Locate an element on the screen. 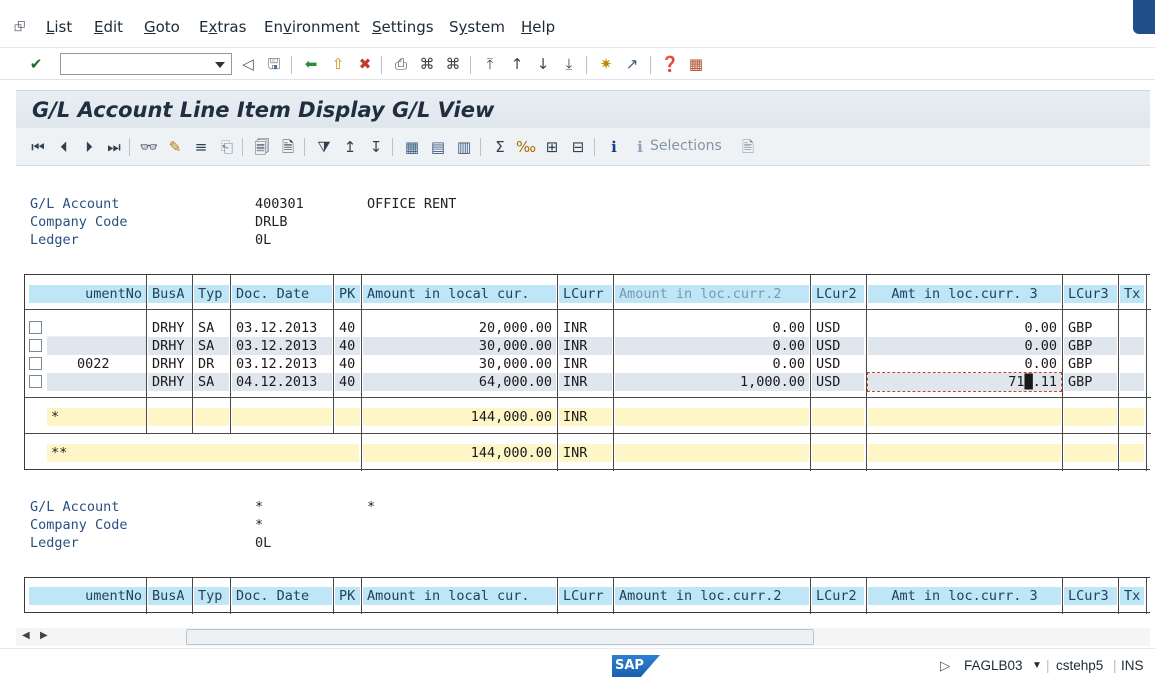 Image resolution: width=1155 pixels, height=681 pixels. menu-environment: Environment is located at coordinates (312, 27).